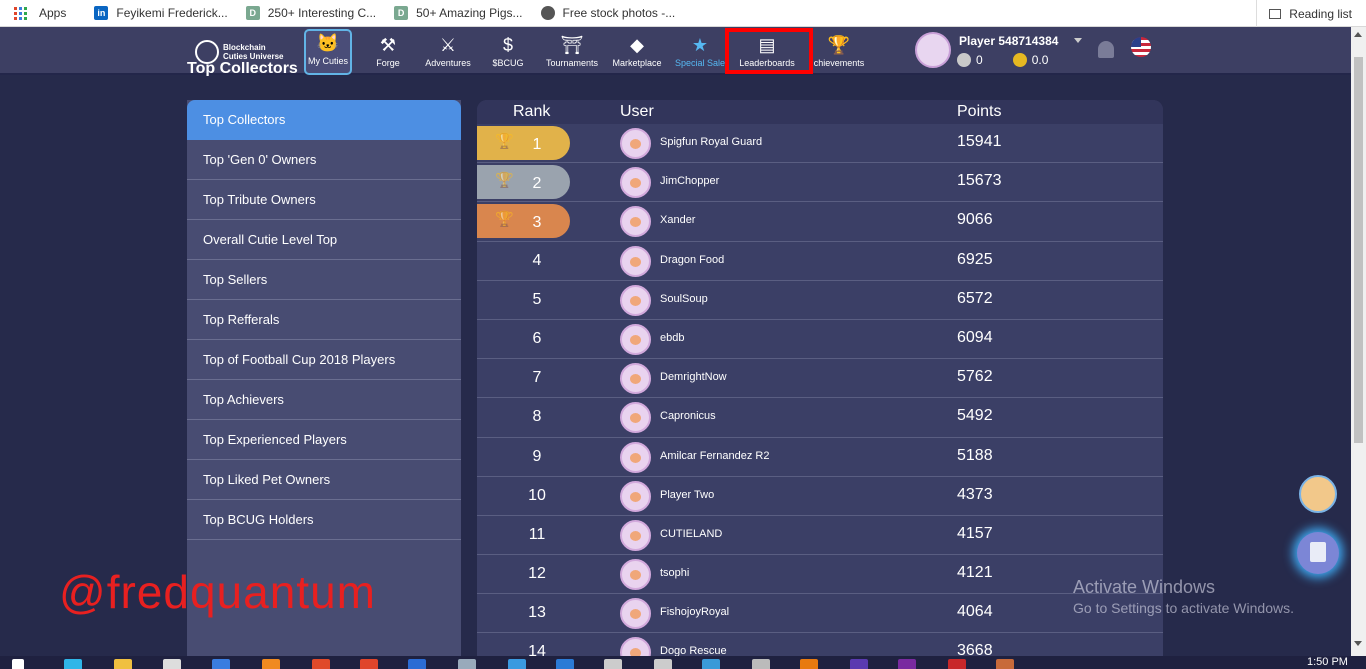  I want to click on table-row: 11 CUTIELAND 4157, so click(820, 536).